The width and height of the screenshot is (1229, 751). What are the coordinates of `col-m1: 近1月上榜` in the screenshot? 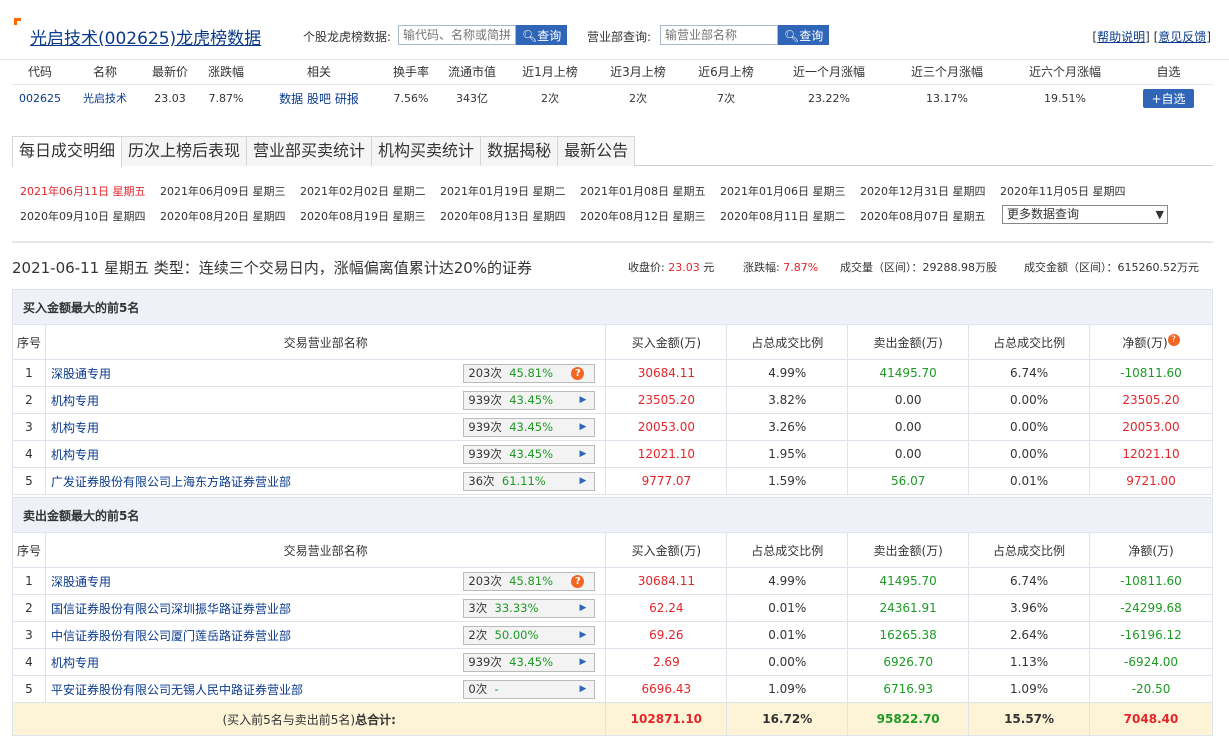 It's located at (550, 72).